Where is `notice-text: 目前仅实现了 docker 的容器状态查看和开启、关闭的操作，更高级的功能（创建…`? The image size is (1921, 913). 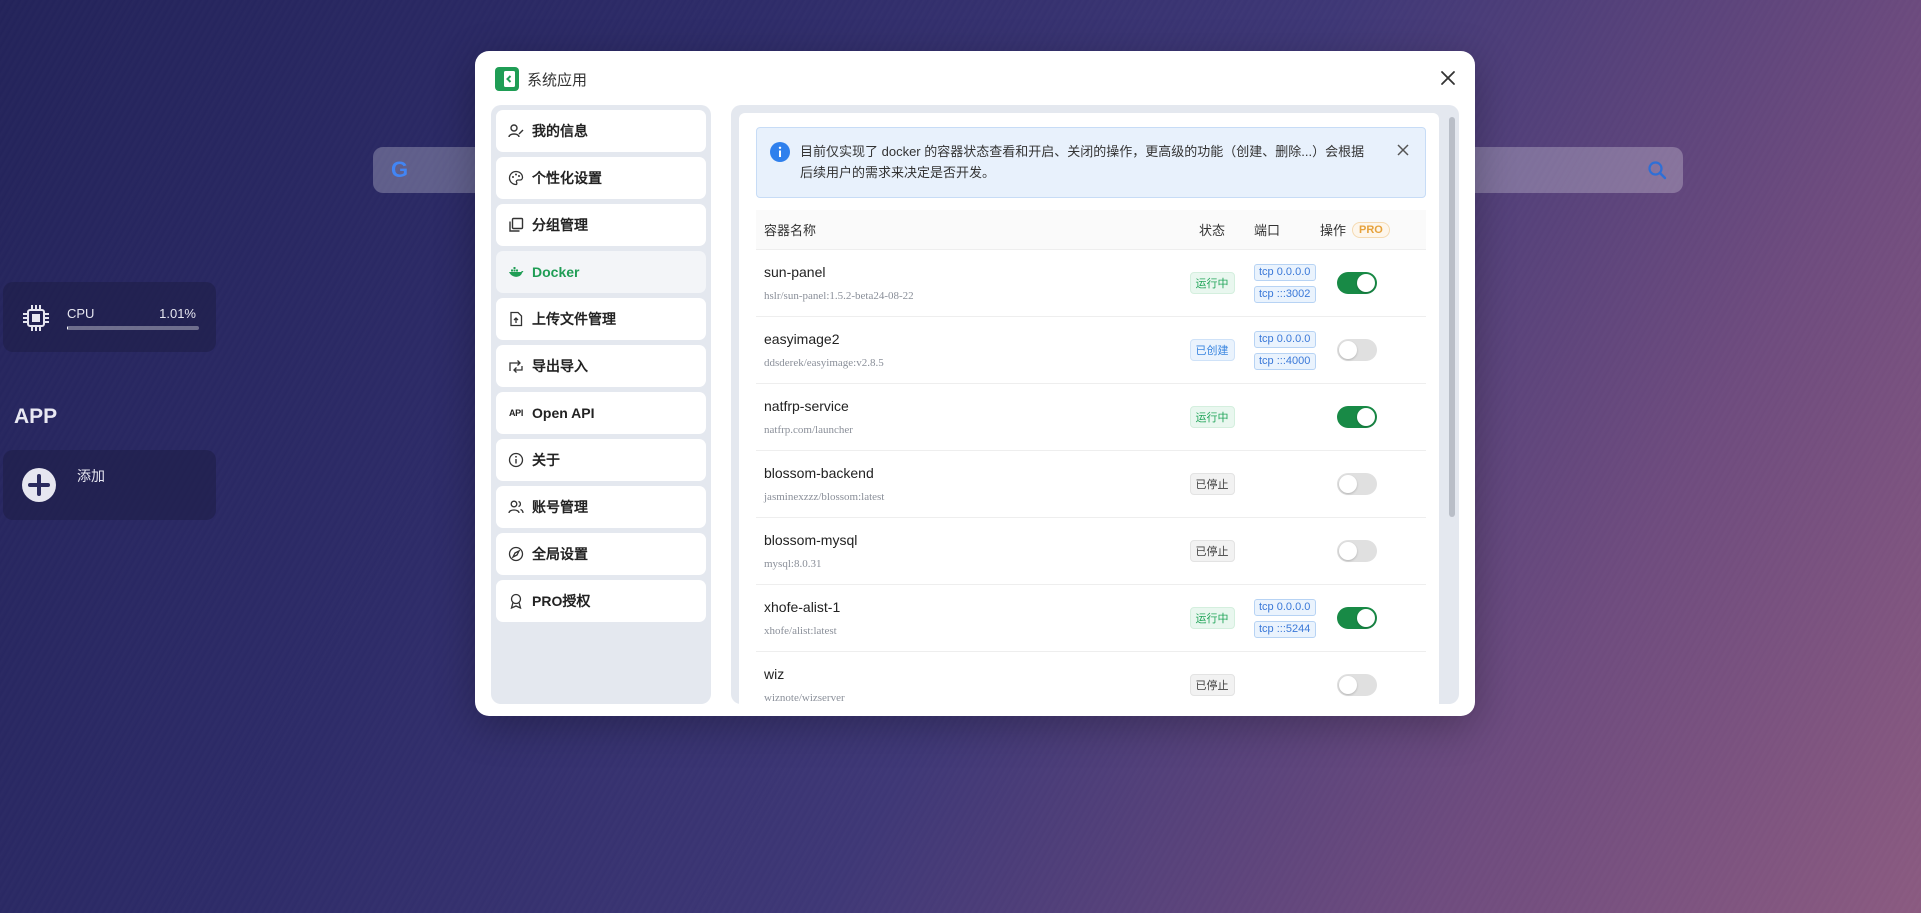
notice-text: 目前仅实现了 docker 的容器状态查看和开启、关闭的操作，更高级的功能（创建… is located at coordinates (1082, 162).